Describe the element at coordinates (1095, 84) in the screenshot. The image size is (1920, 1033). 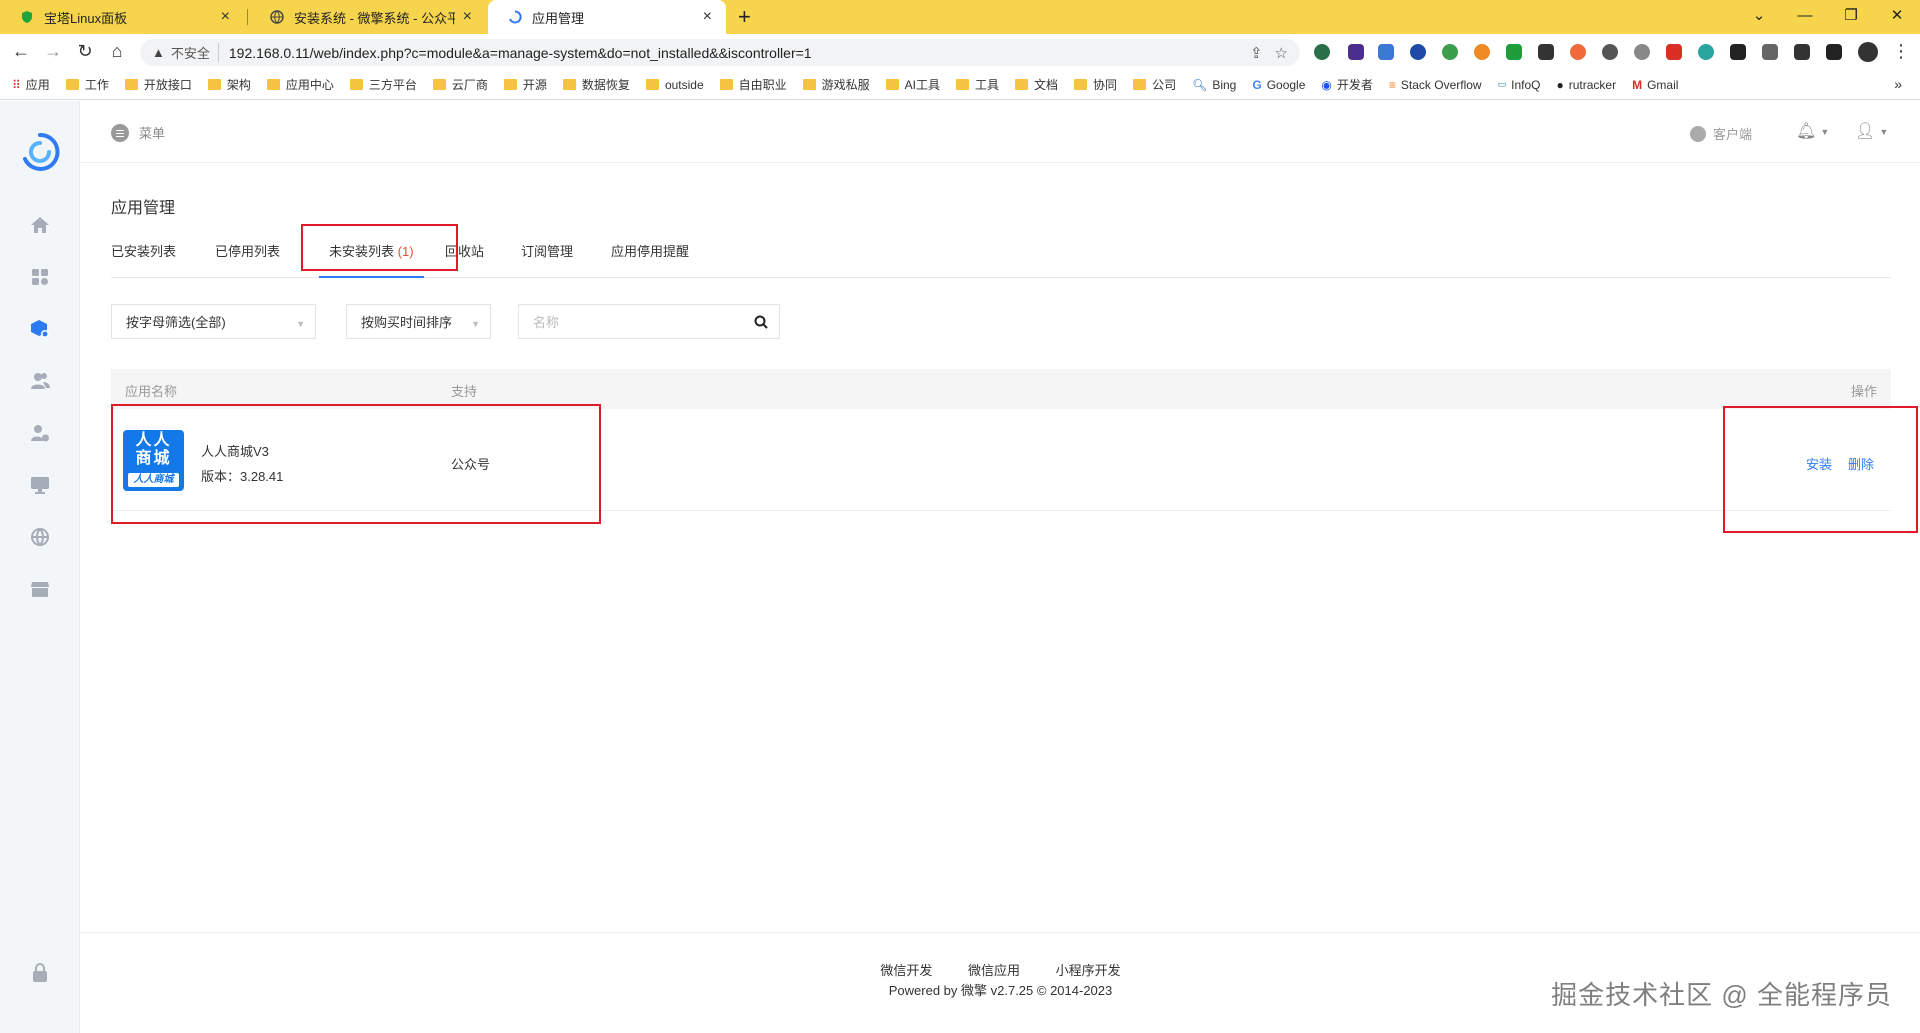
I see `bookmark-folder: 协同` at that location.